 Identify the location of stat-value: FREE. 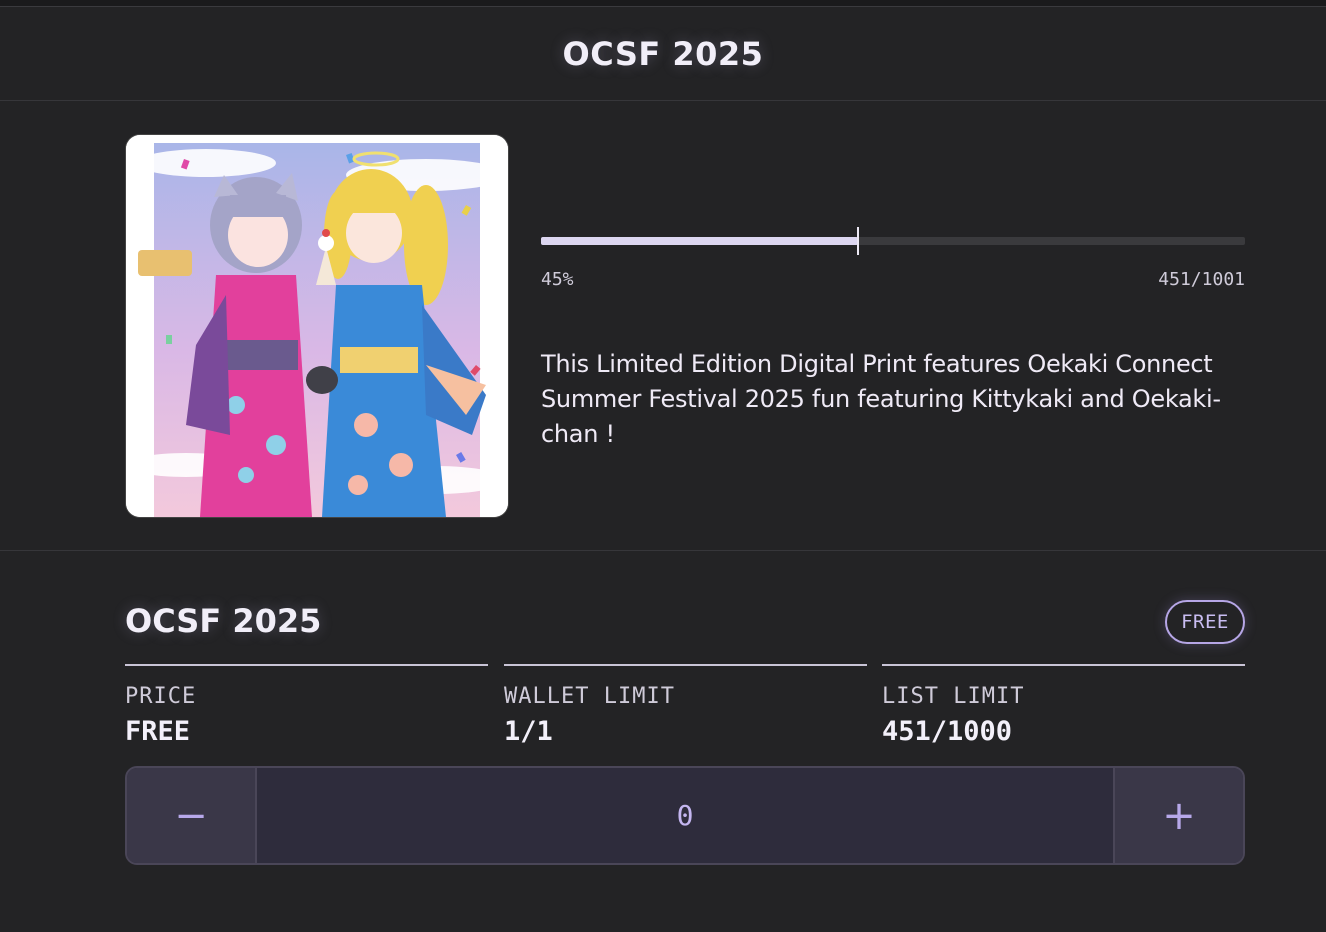
(158, 731).